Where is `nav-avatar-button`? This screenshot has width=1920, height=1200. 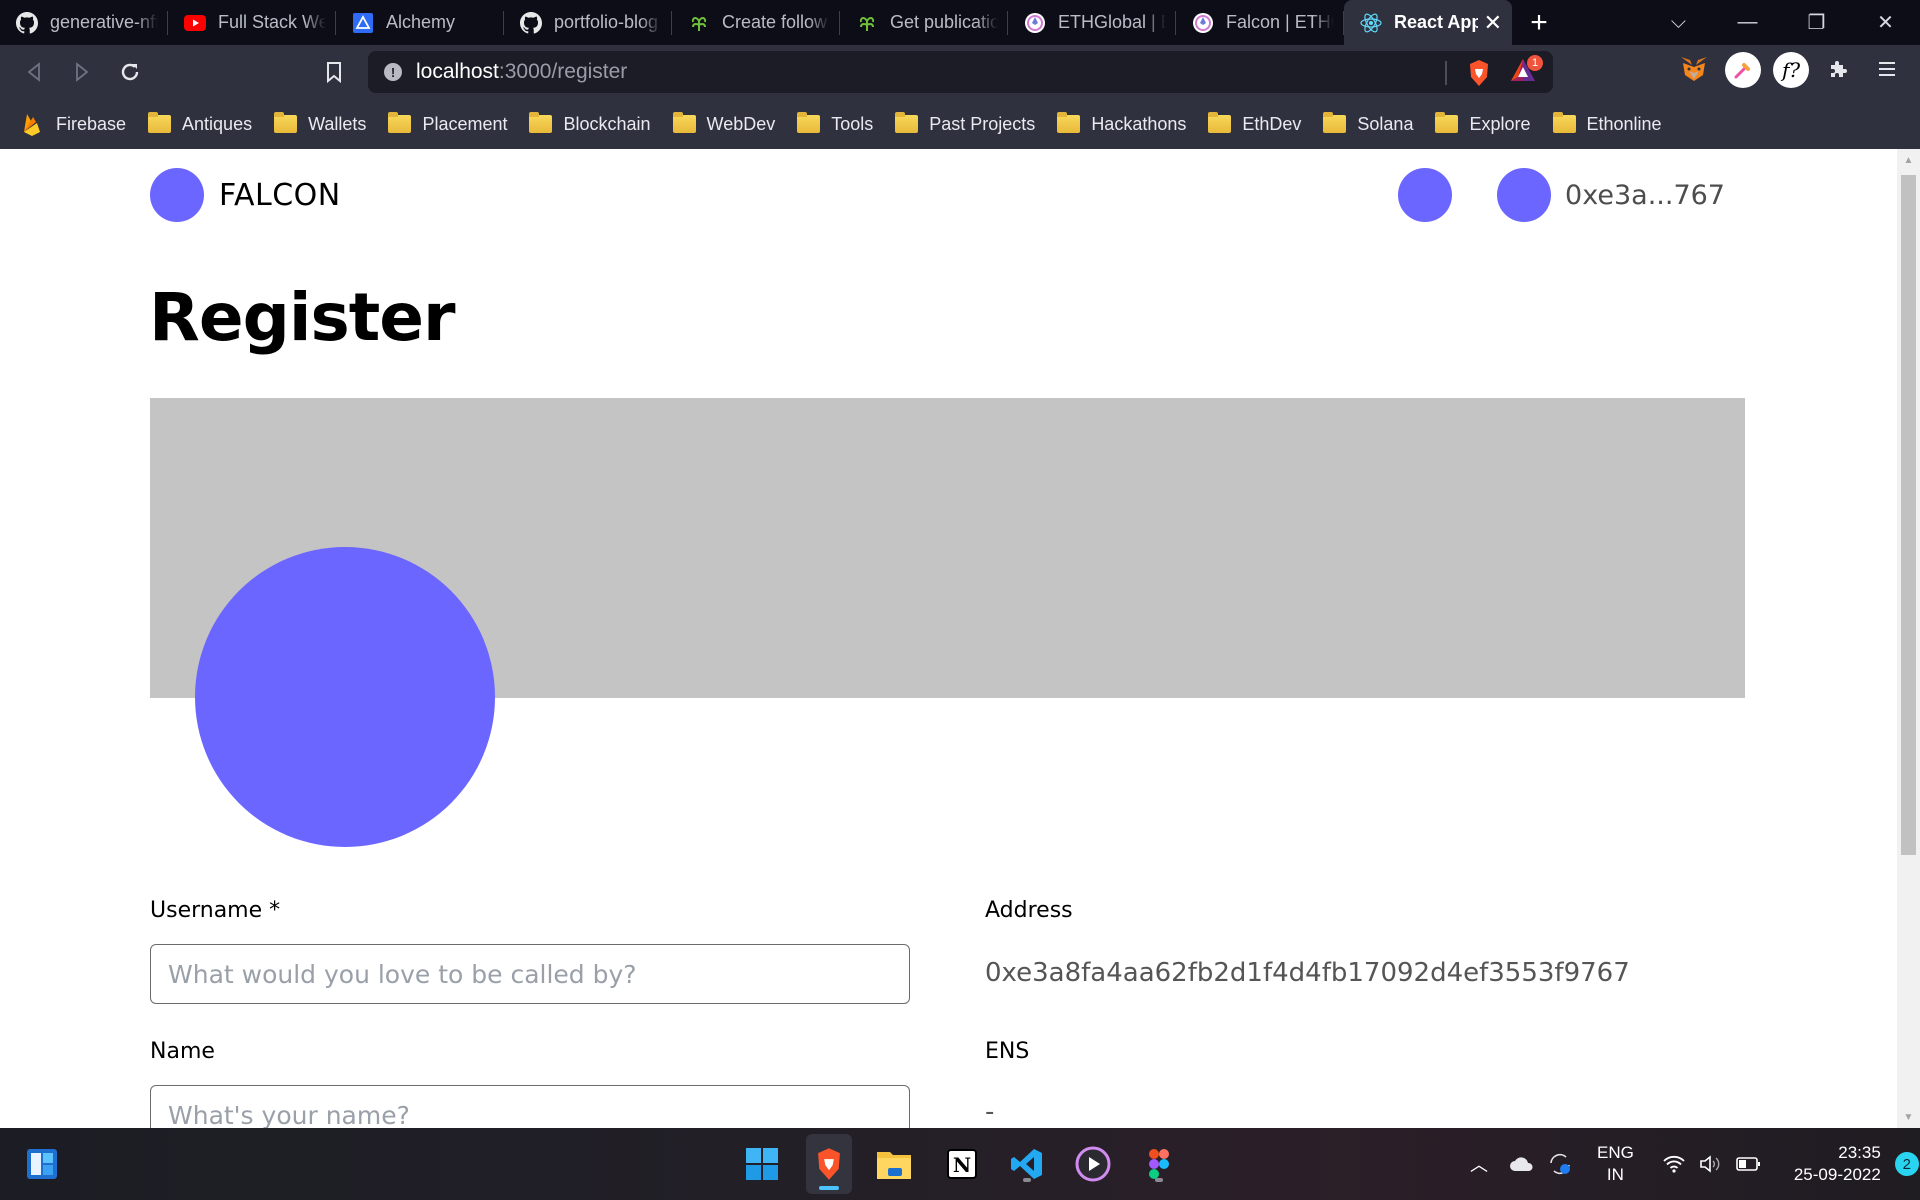 nav-avatar-button is located at coordinates (1425, 195).